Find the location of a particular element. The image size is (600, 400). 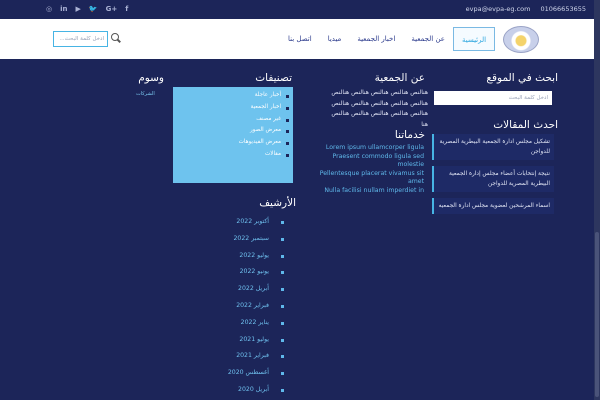

linkedin-icon: in is located at coordinates (63, 9).